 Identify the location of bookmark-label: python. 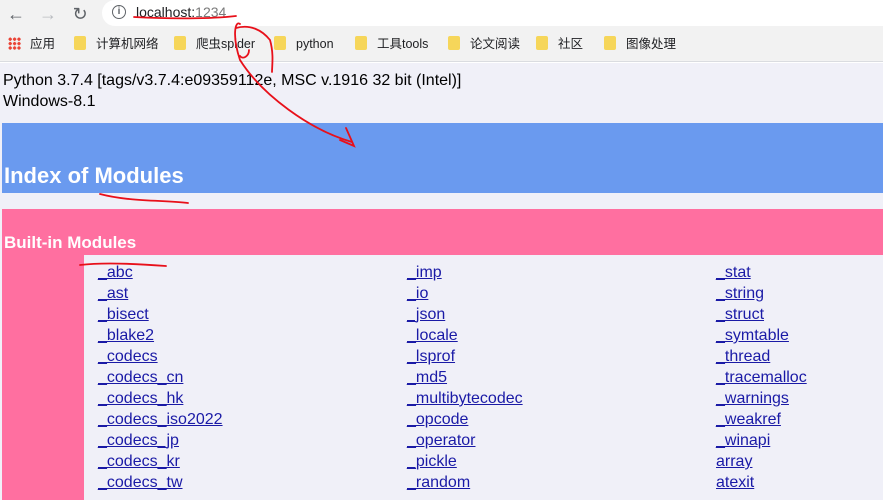
(315, 44).